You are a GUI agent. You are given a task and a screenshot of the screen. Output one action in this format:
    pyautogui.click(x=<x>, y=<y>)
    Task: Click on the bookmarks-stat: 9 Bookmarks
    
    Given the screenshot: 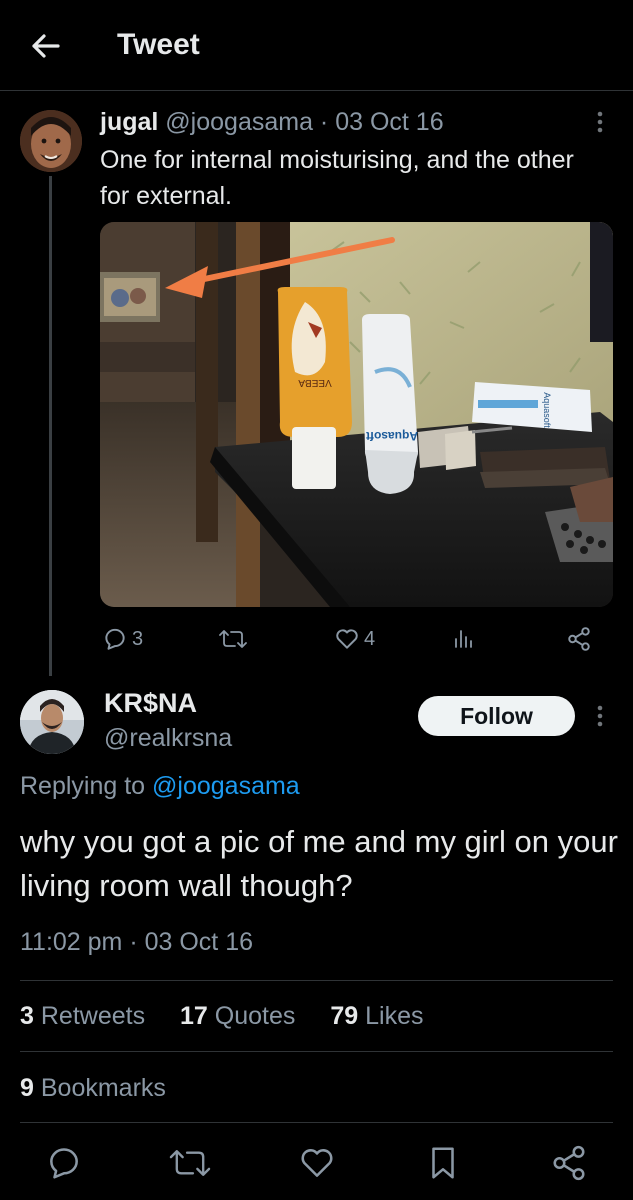 What is the action you would take?
    pyautogui.click(x=93, y=1088)
    